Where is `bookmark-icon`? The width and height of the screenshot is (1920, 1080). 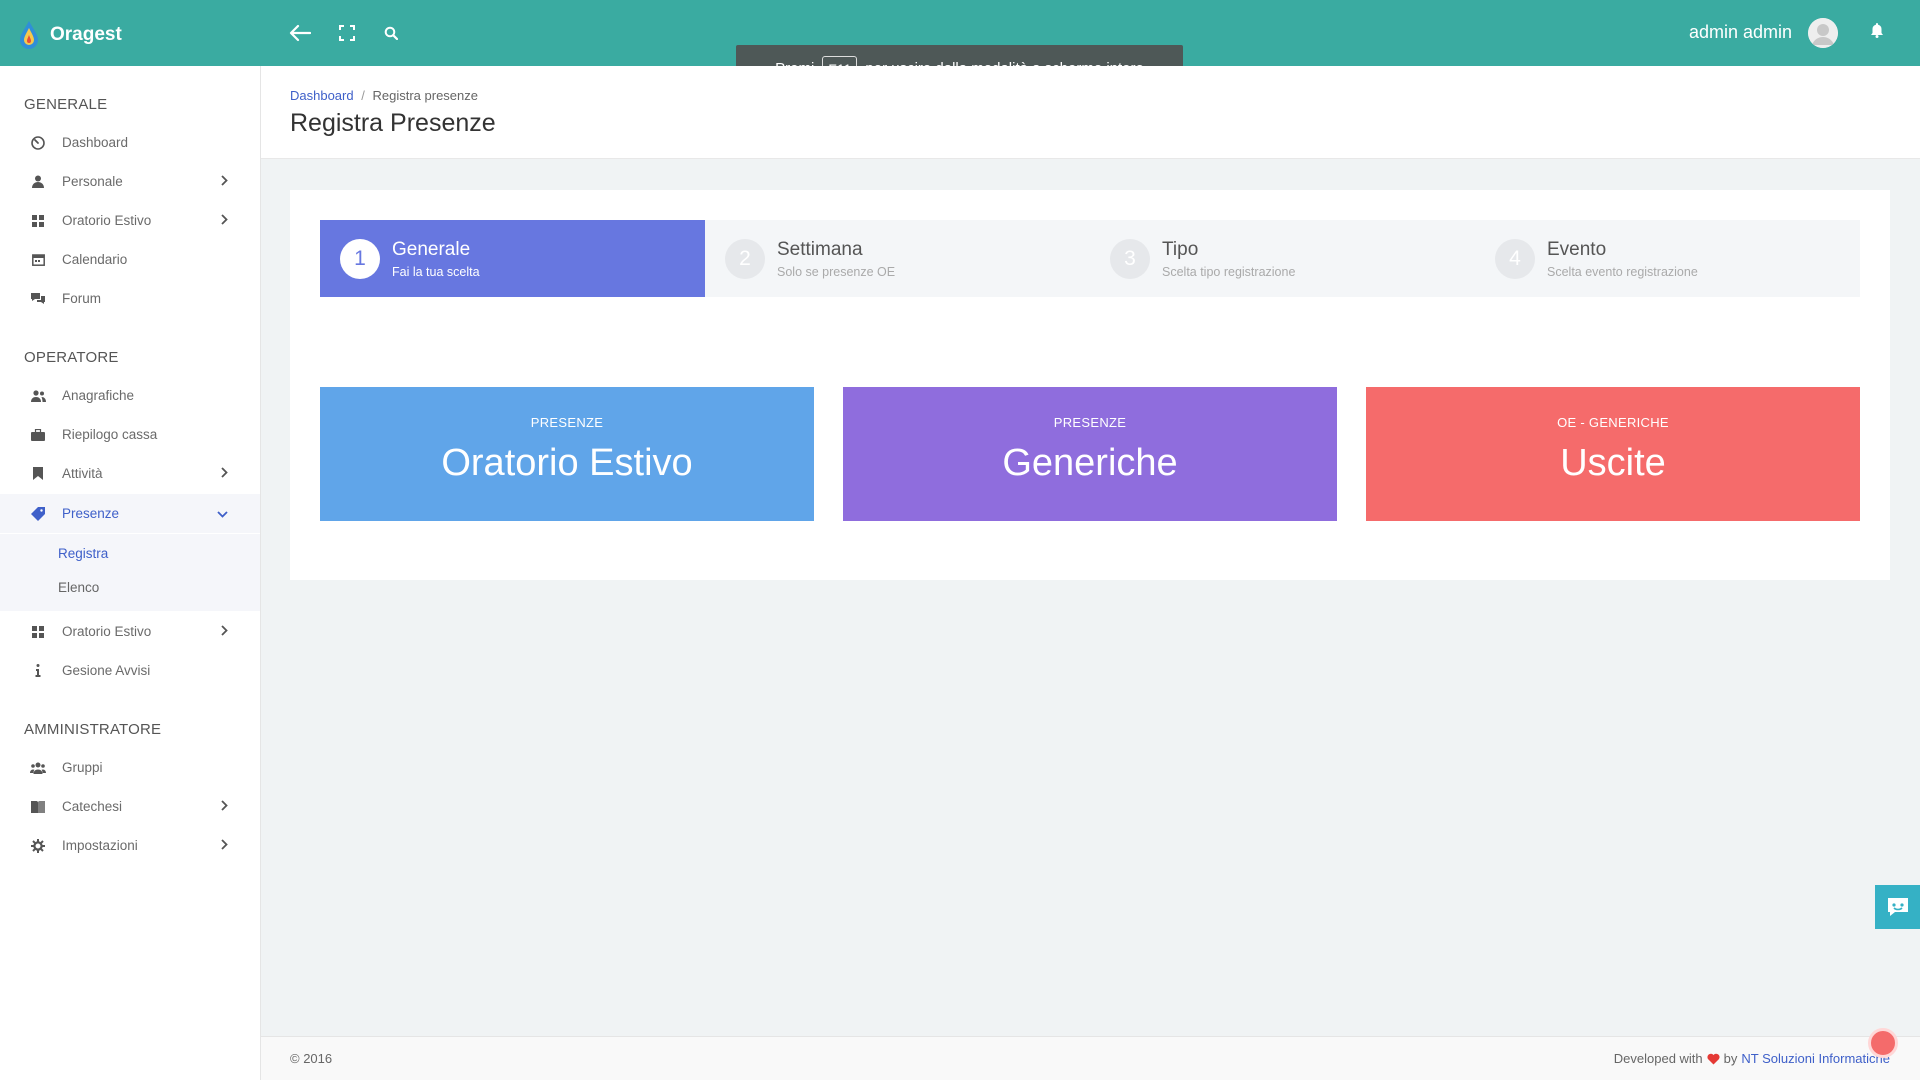 bookmark-icon is located at coordinates (38, 473).